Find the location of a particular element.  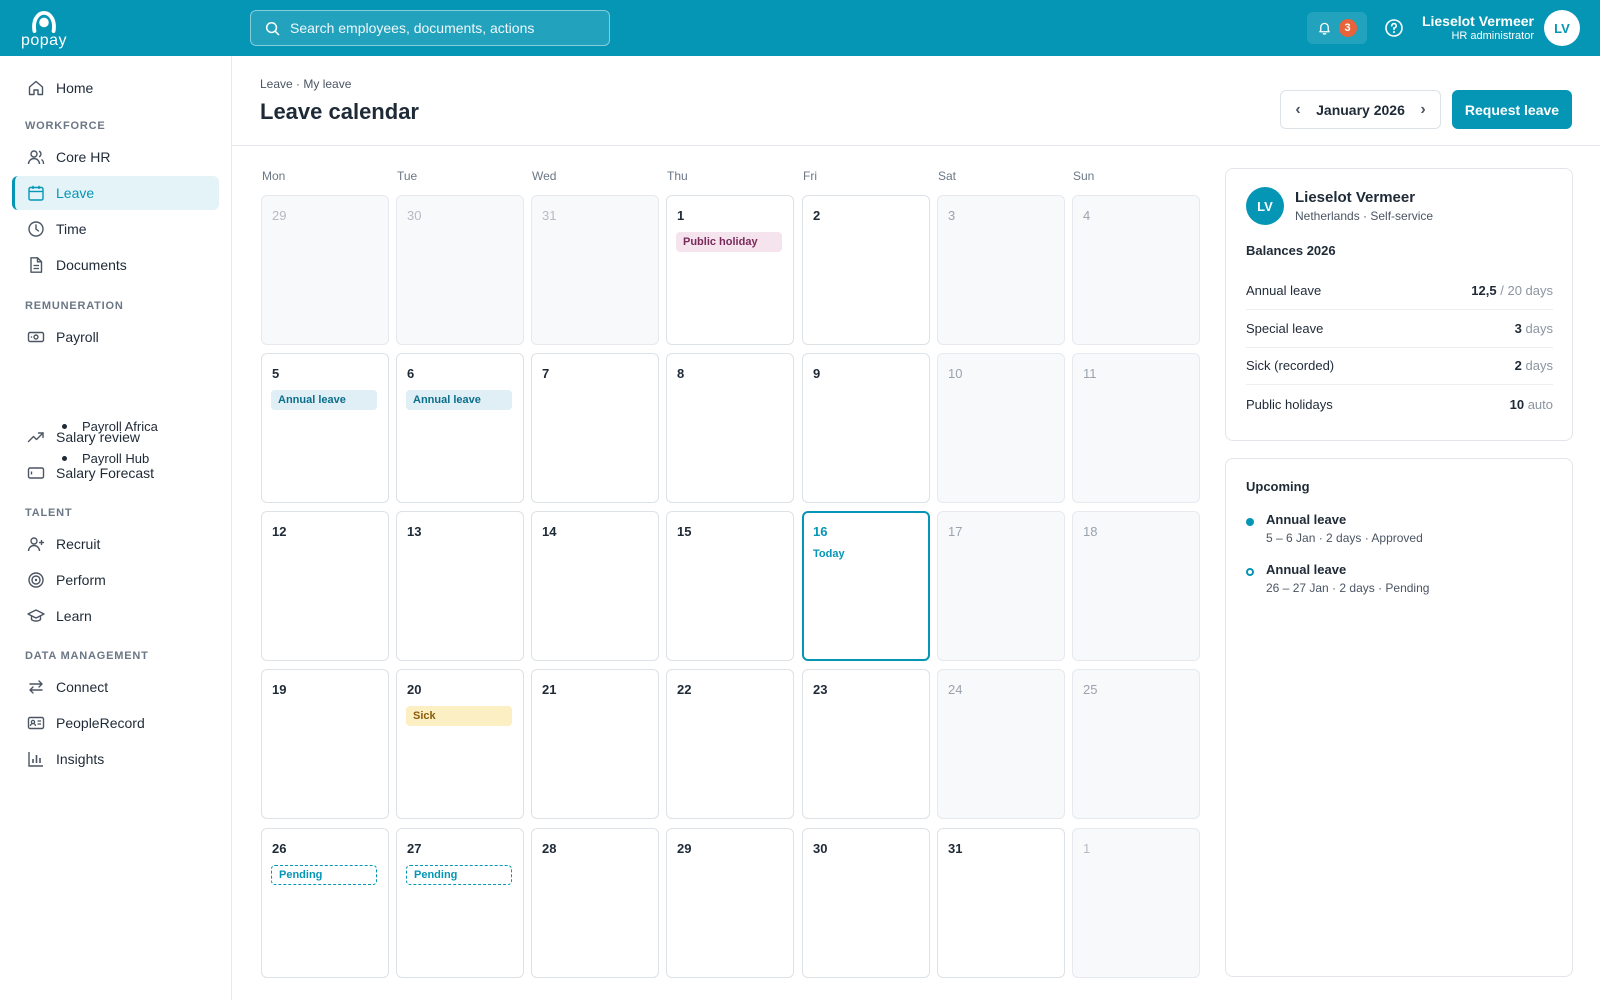

header-divider is located at coordinates (916, 145).